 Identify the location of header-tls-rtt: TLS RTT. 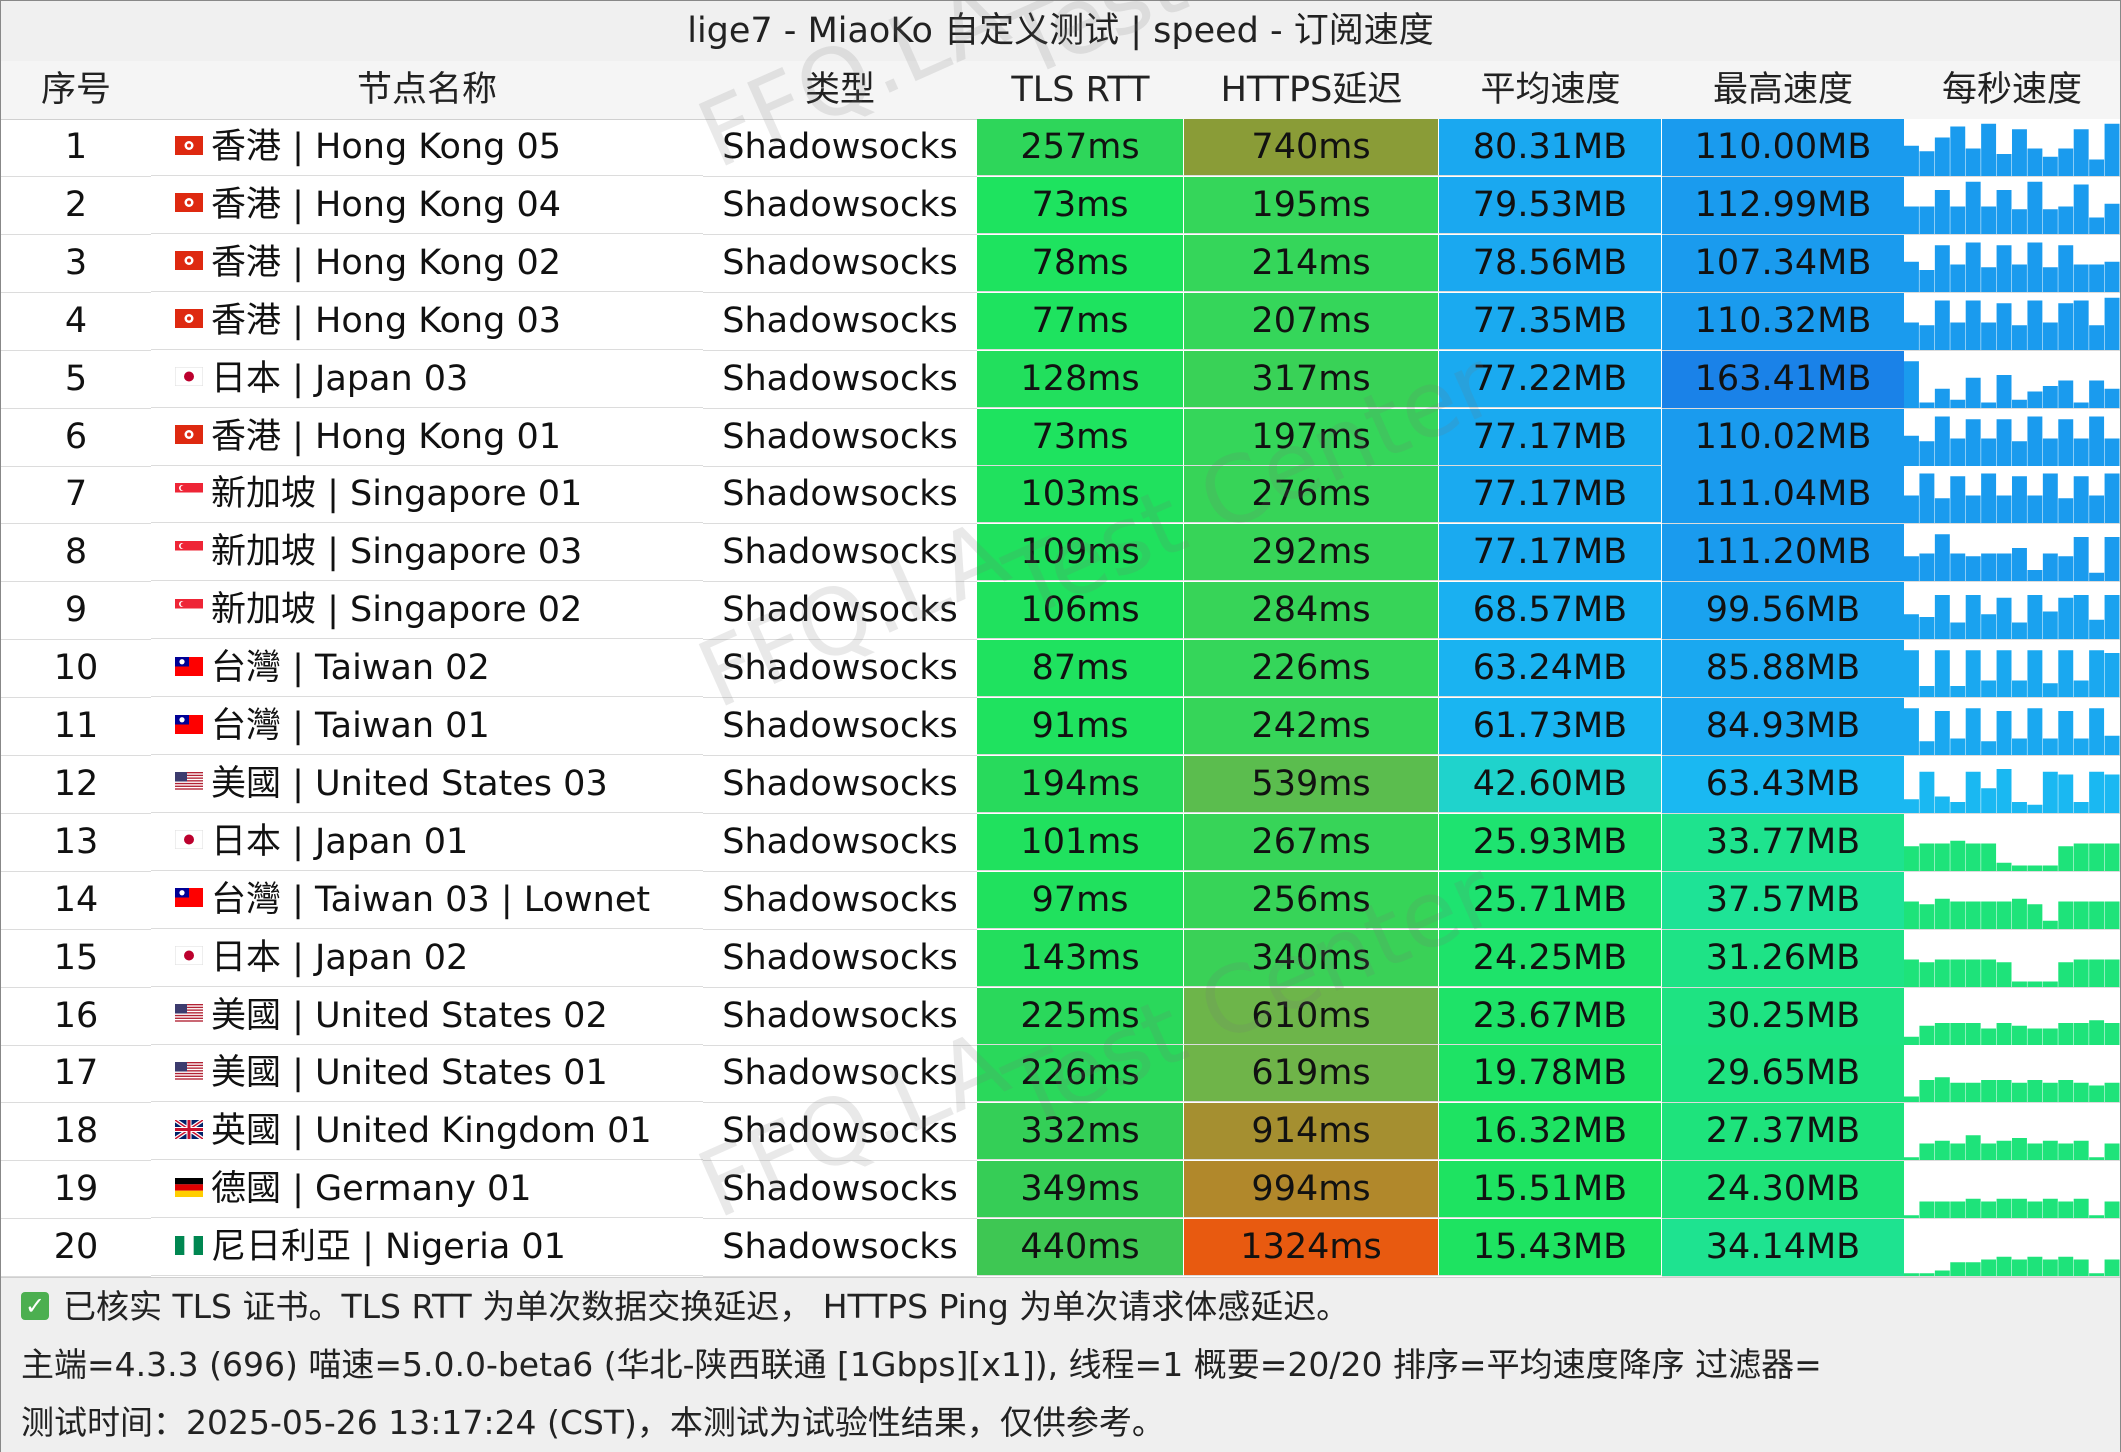
(1080, 90).